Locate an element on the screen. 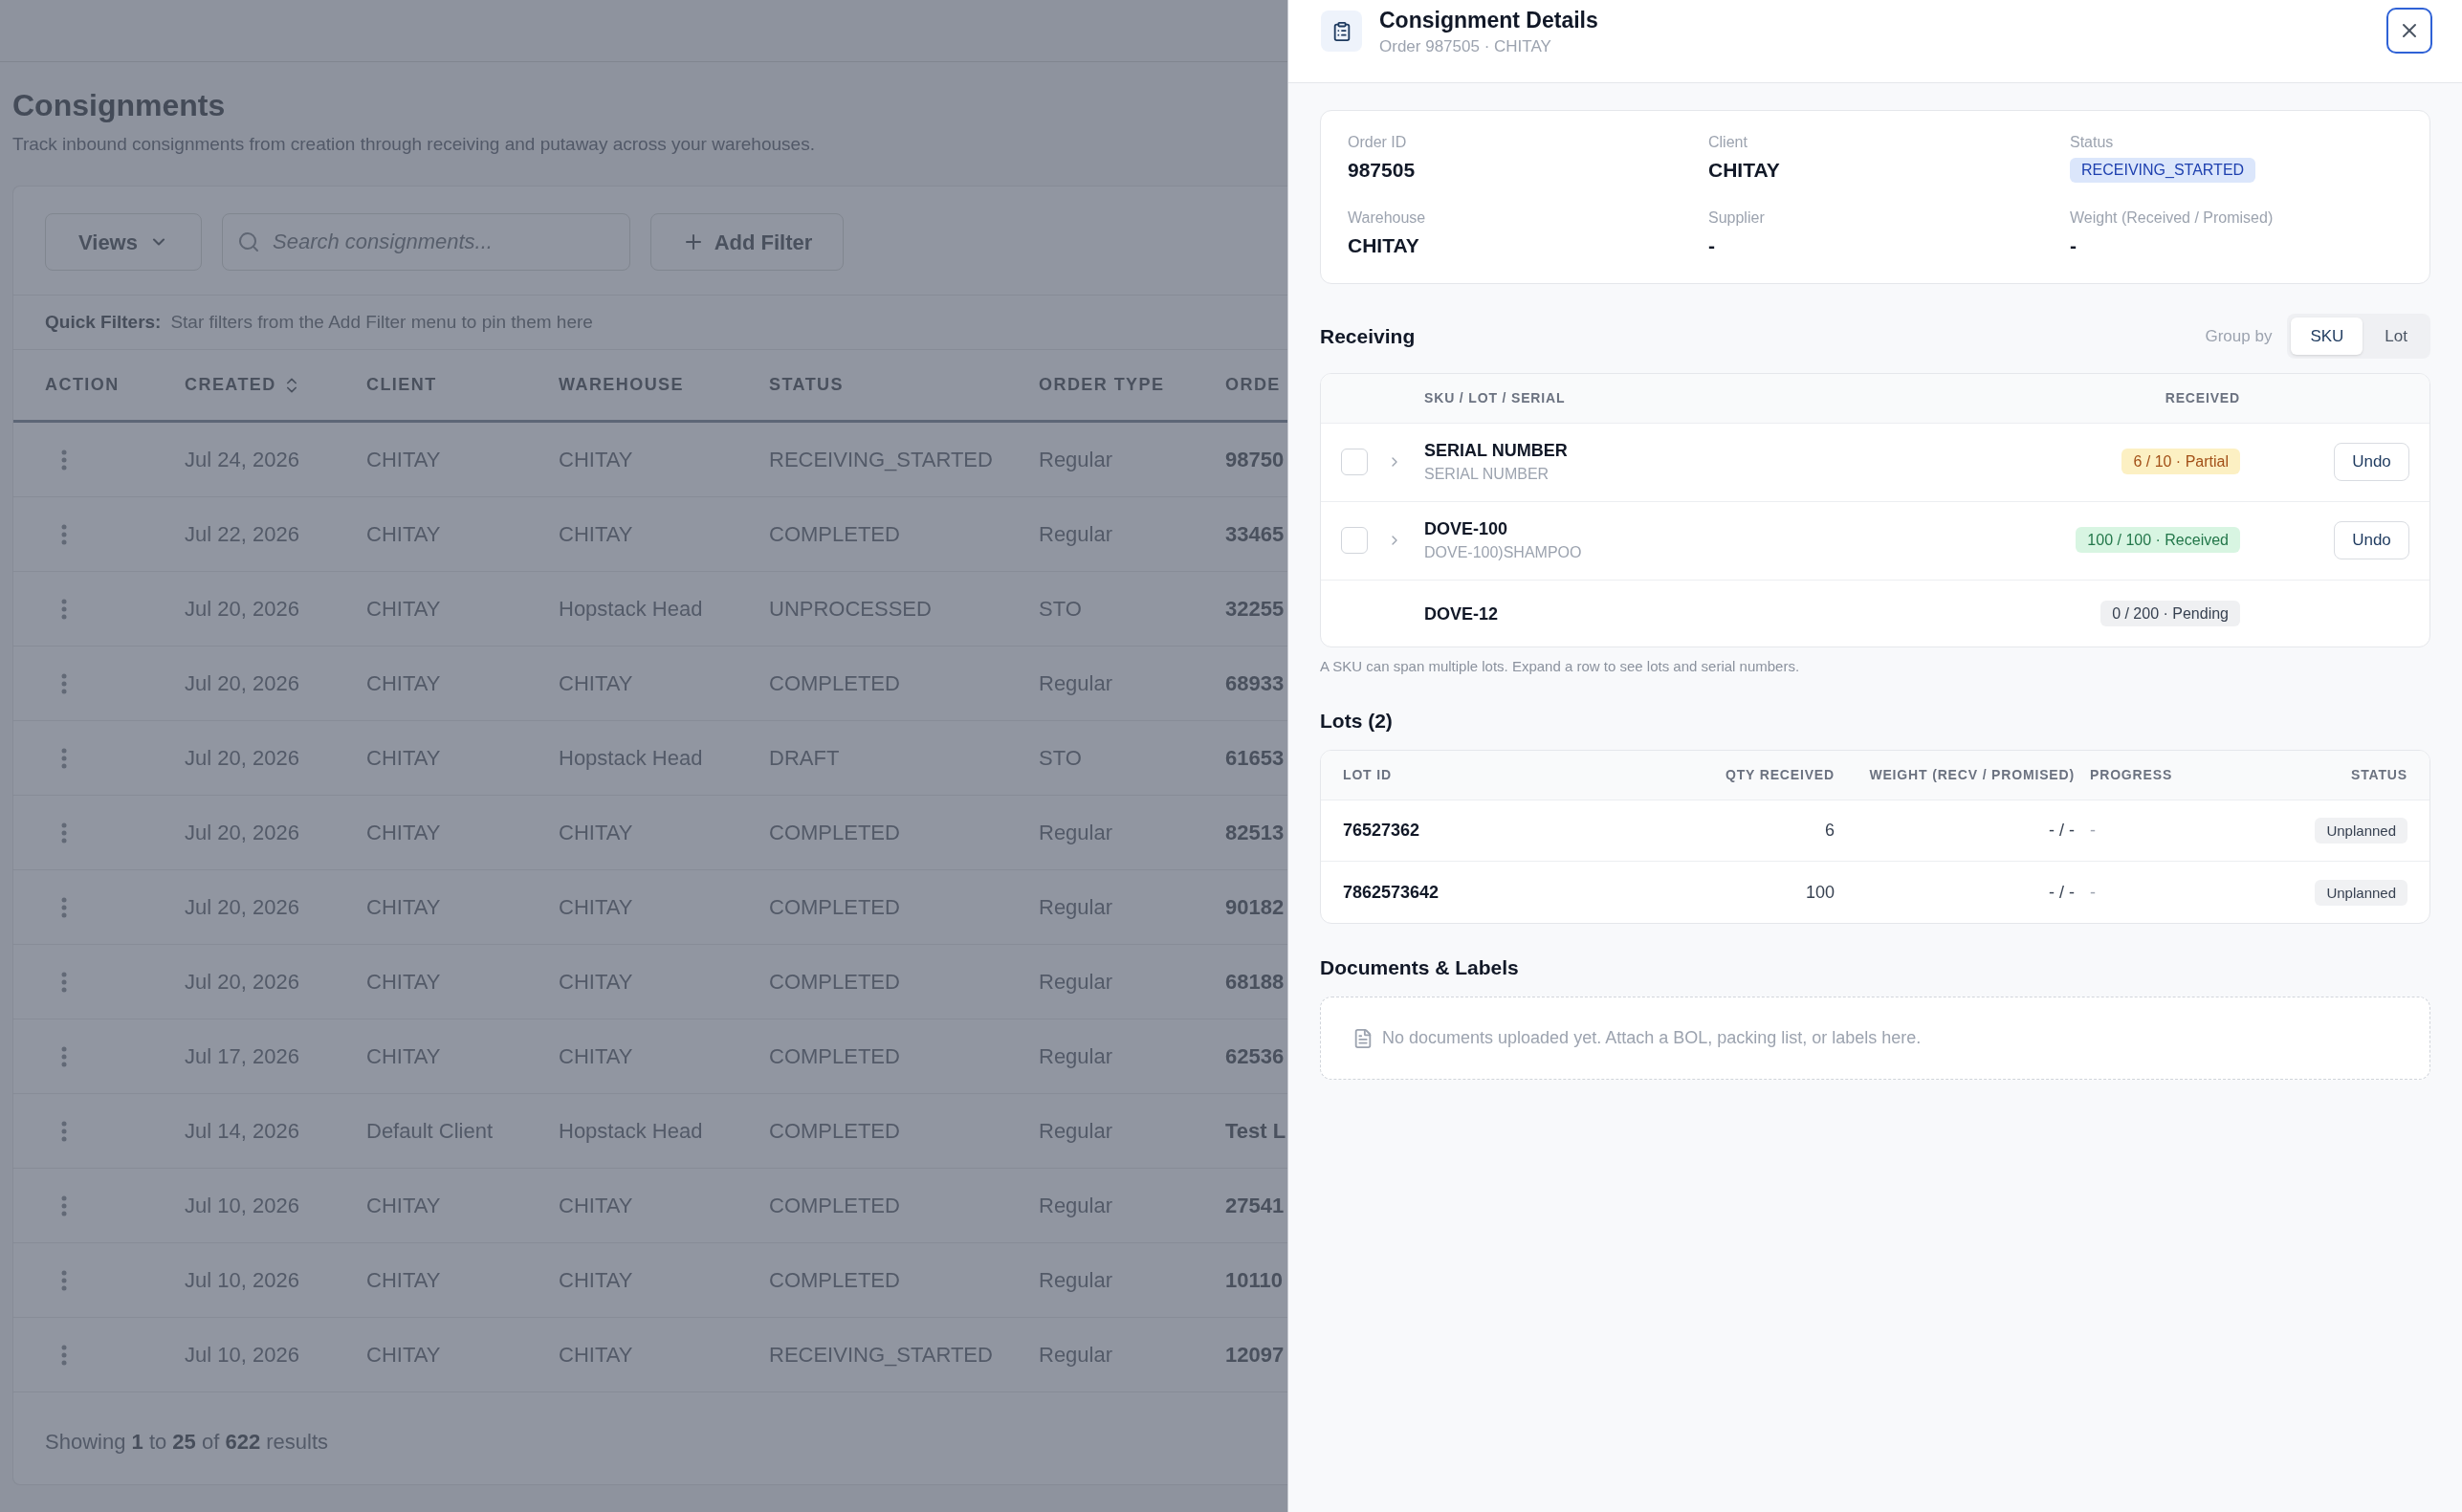 This screenshot has width=2462, height=1512. status-badge: RECEIVING_STARTED is located at coordinates (2163, 170).